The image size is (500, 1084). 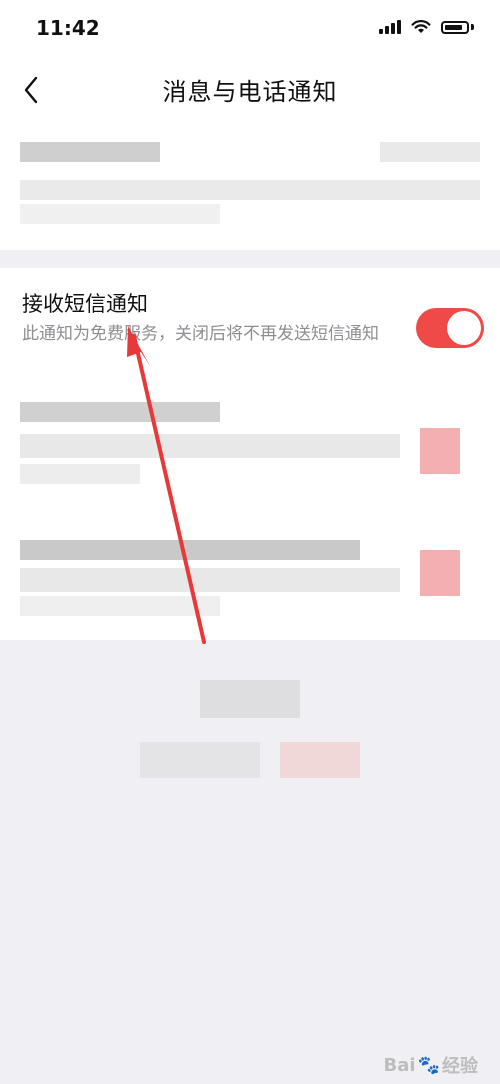 What do you see at coordinates (455, 27) in the screenshot?
I see `battery-icon` at bounding box center [455, 27].